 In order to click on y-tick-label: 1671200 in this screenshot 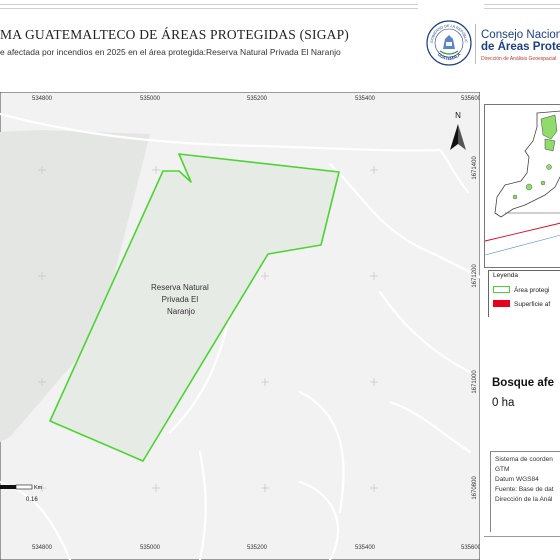, I will do `click(475, 276)`.